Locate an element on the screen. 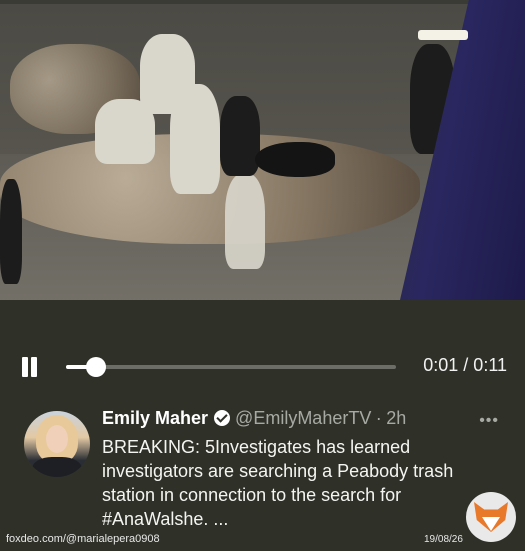  tweet-line: BREAKING: 5Investigates has learned is located at coordinates (256, 447).